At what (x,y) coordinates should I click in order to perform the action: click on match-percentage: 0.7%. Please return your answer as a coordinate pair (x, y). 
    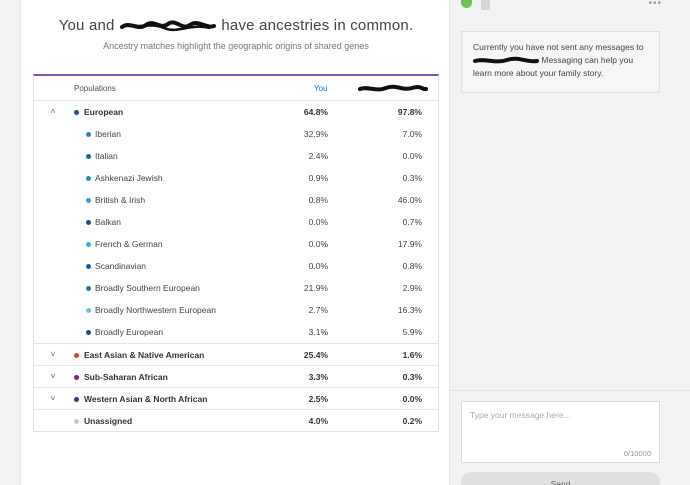
    Looking at the image, I should click on (412, 222).